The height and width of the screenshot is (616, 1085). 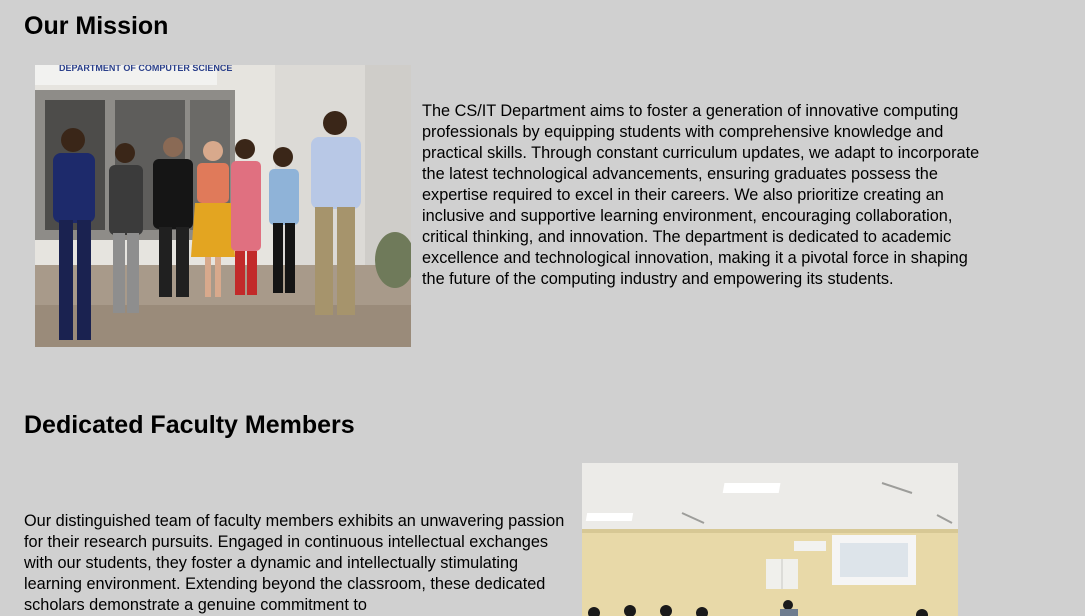 What do you see at coordinates (189, 425) in the screenshot?
I see `faculty-heading: Dedicated Faculty Members` at bounding box center [189, 425].